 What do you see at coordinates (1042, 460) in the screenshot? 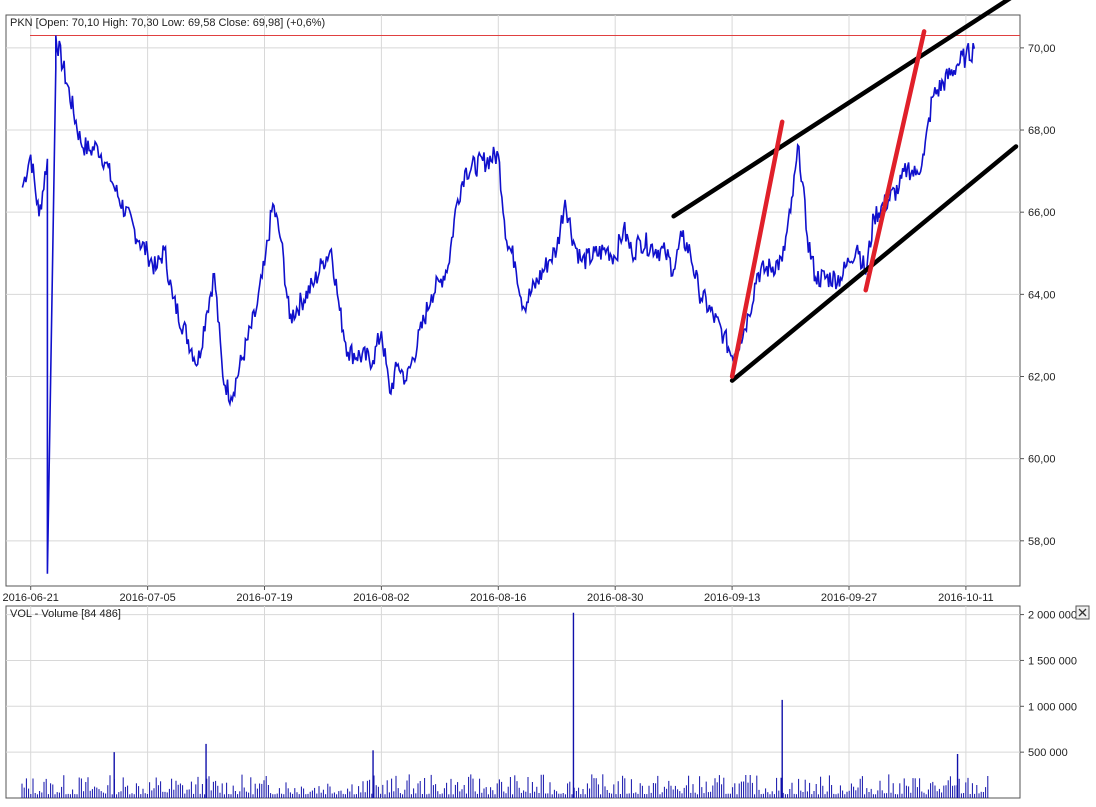
I see `price-y-tick-label: 60,00` at bounding box center [1042, 460].